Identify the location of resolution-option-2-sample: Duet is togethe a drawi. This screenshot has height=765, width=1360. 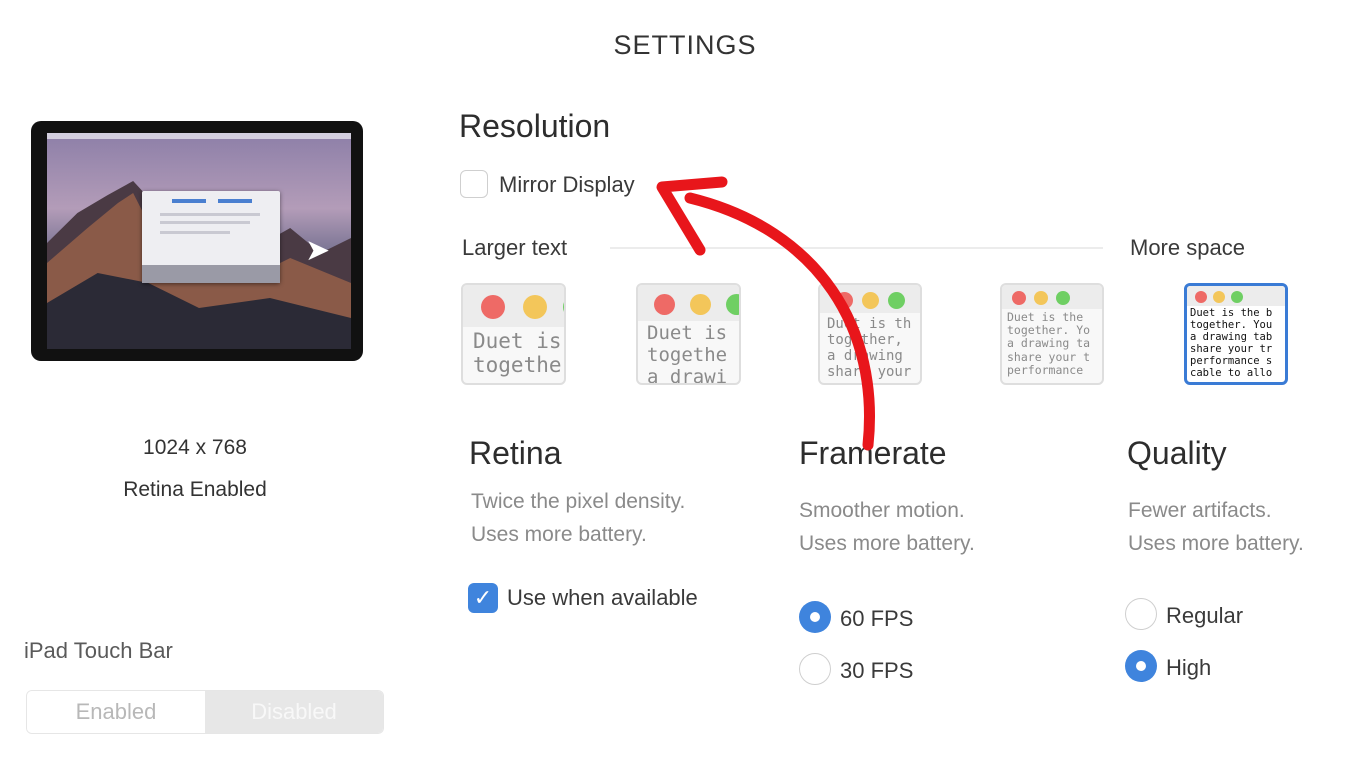
(687, 353).